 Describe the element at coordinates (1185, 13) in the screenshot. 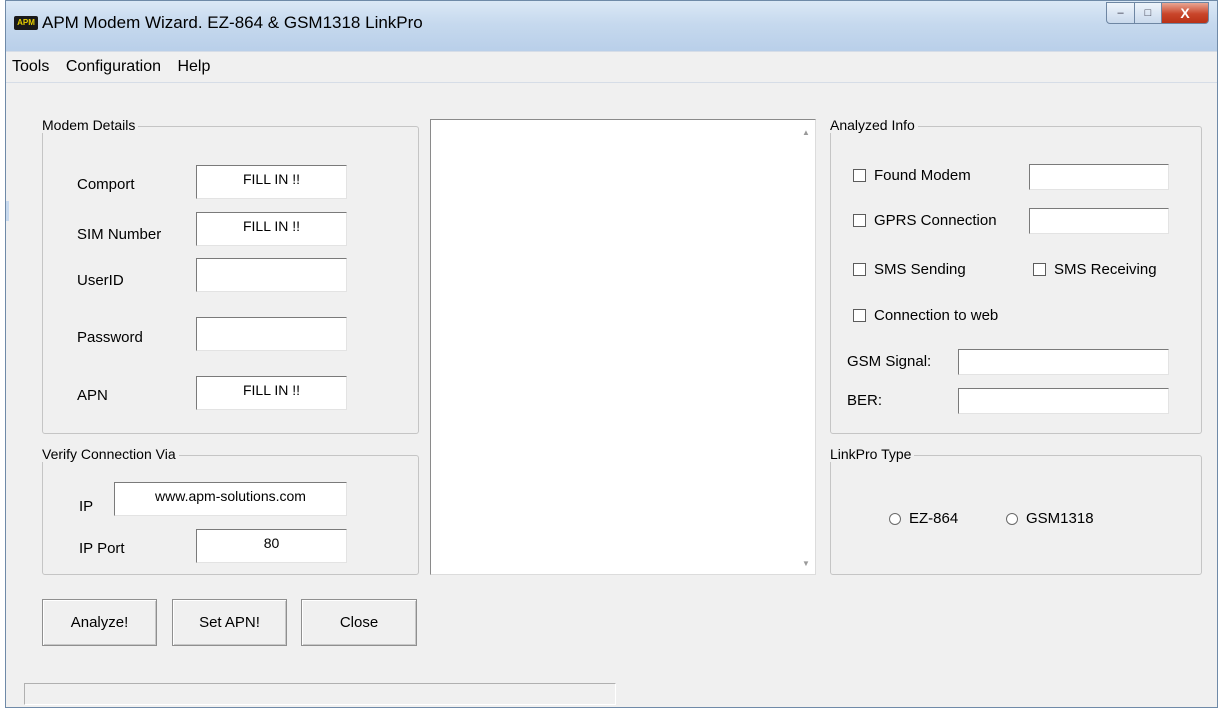

I see `close-window-button: X` at that location.